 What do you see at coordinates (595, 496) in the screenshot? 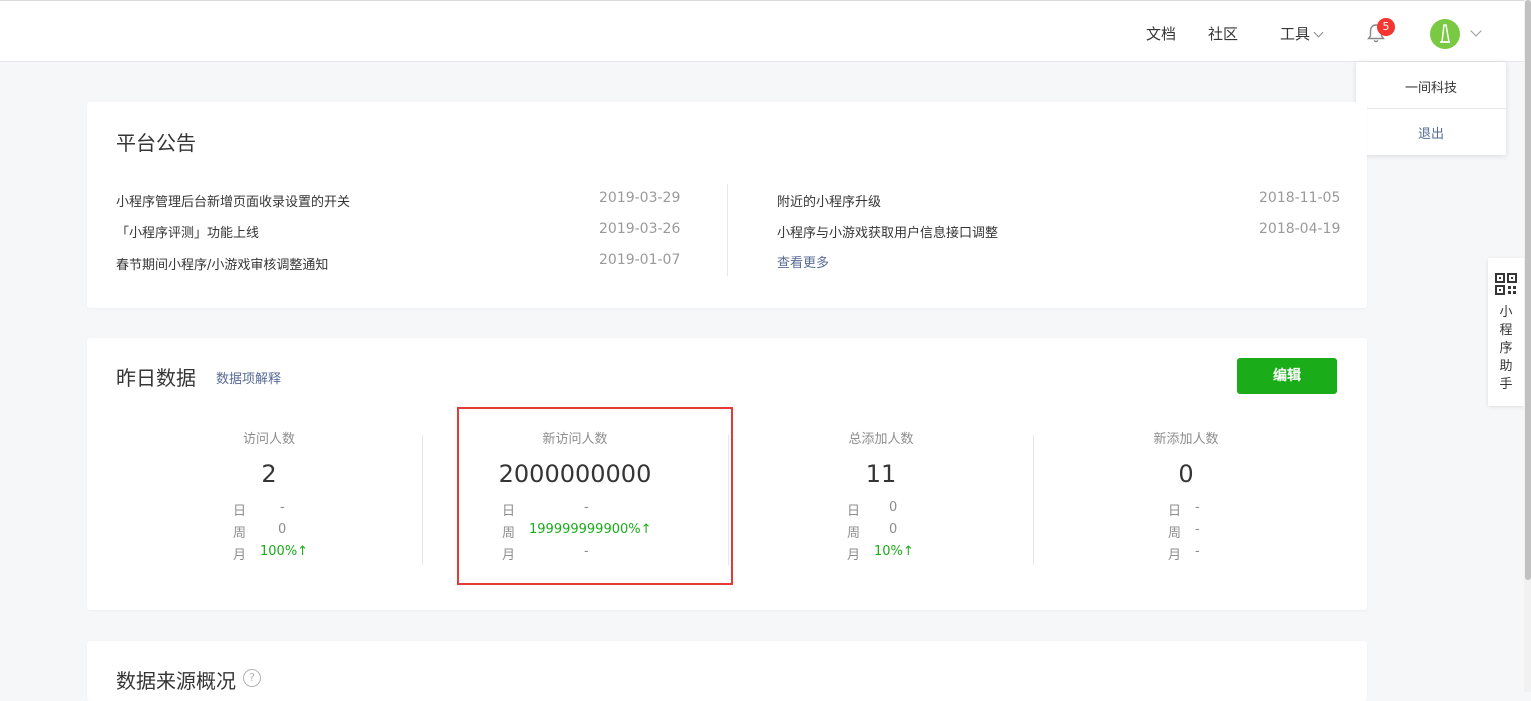
I see `highlight-box` at bounding box center [595, 496].